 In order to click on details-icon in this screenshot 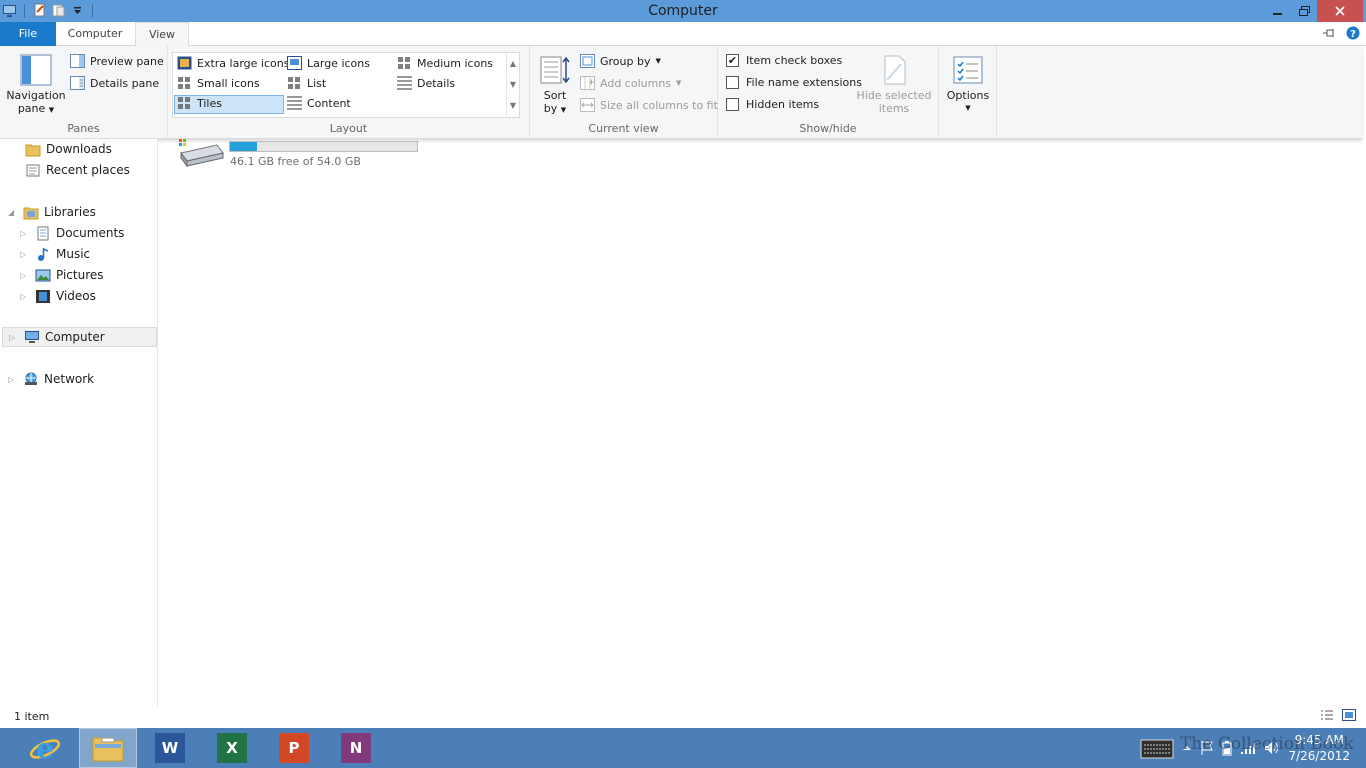, I will do `click(404, 83)`.